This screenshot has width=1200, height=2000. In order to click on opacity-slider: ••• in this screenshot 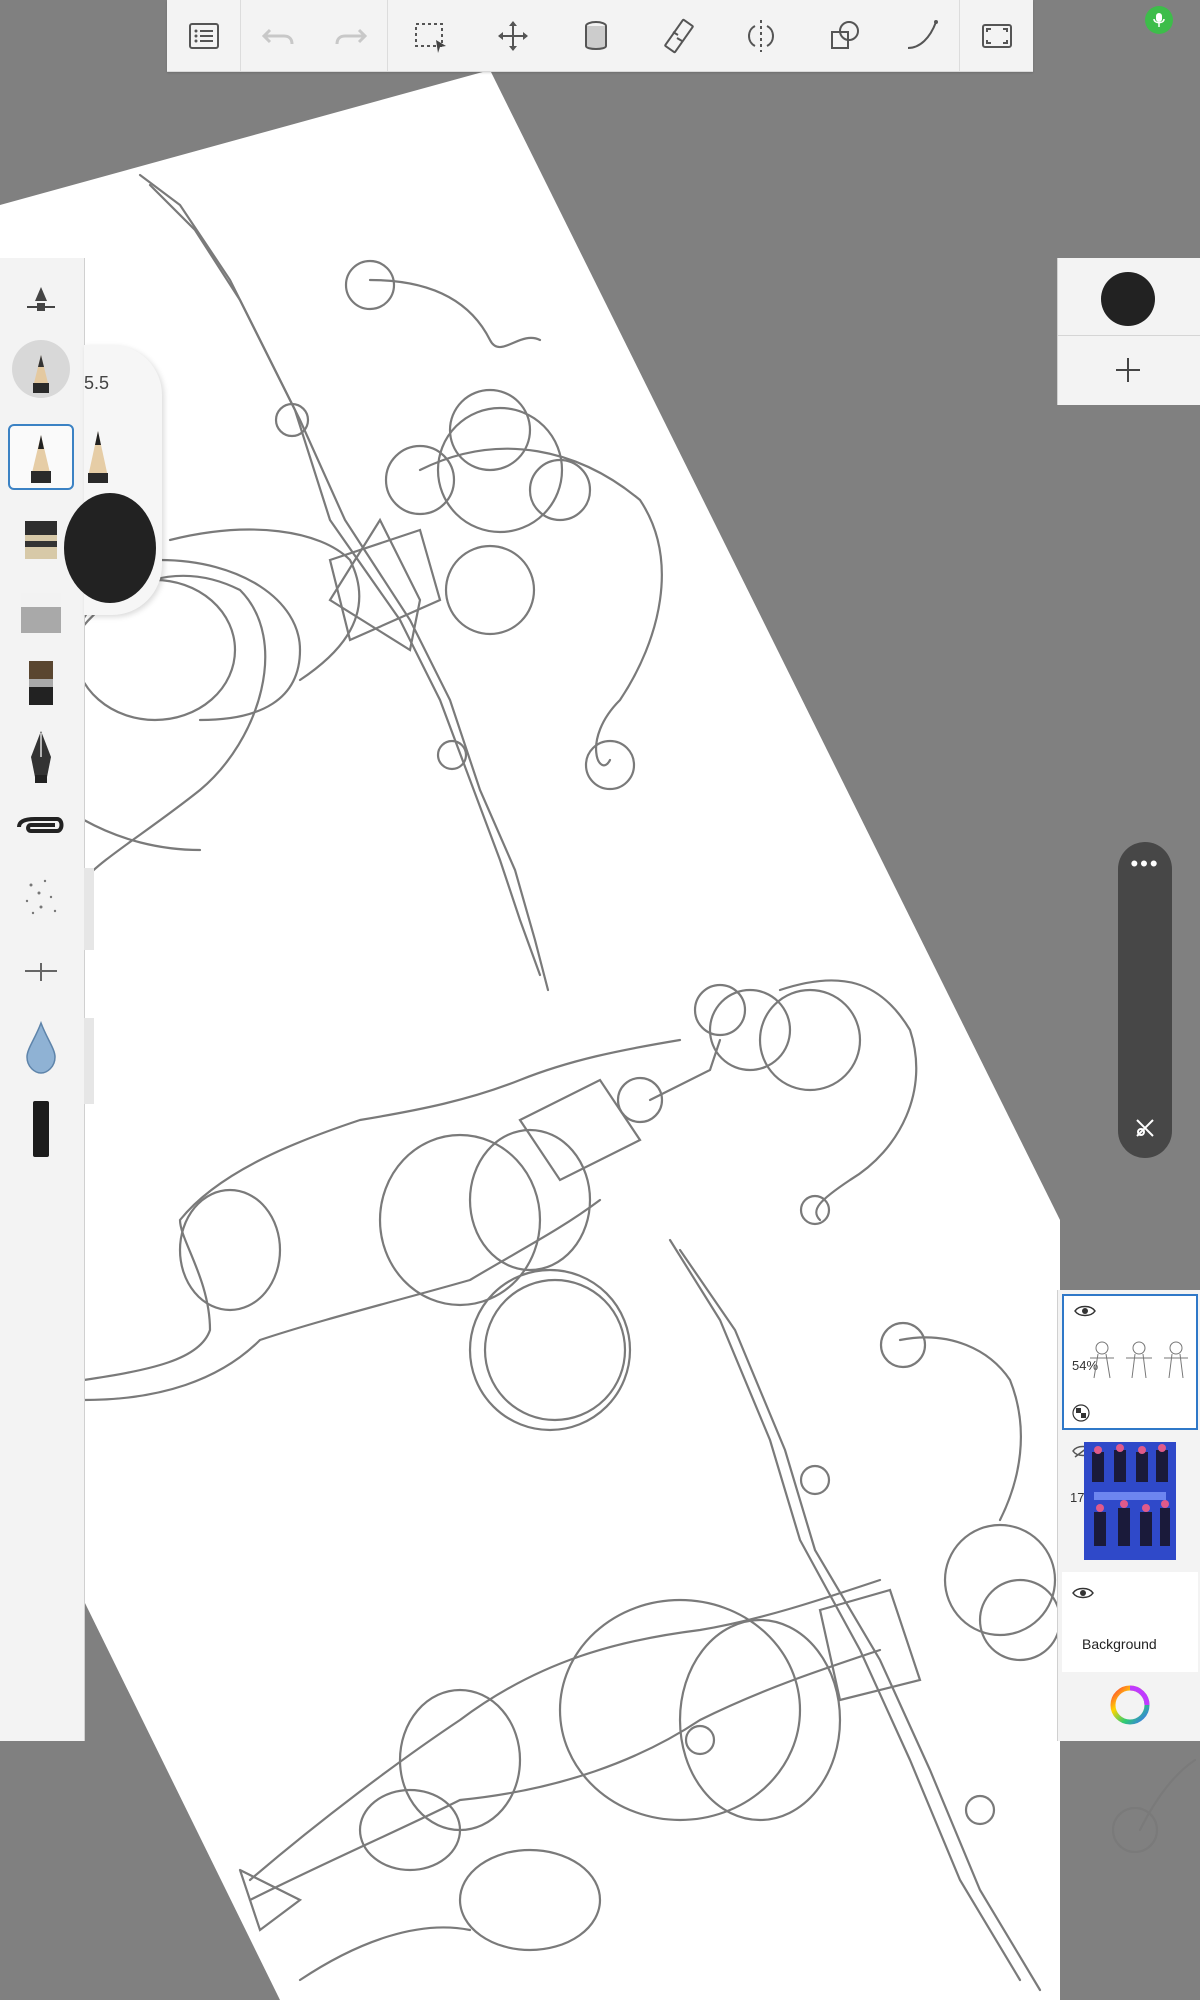, I will do `click(1145, 1000)`.